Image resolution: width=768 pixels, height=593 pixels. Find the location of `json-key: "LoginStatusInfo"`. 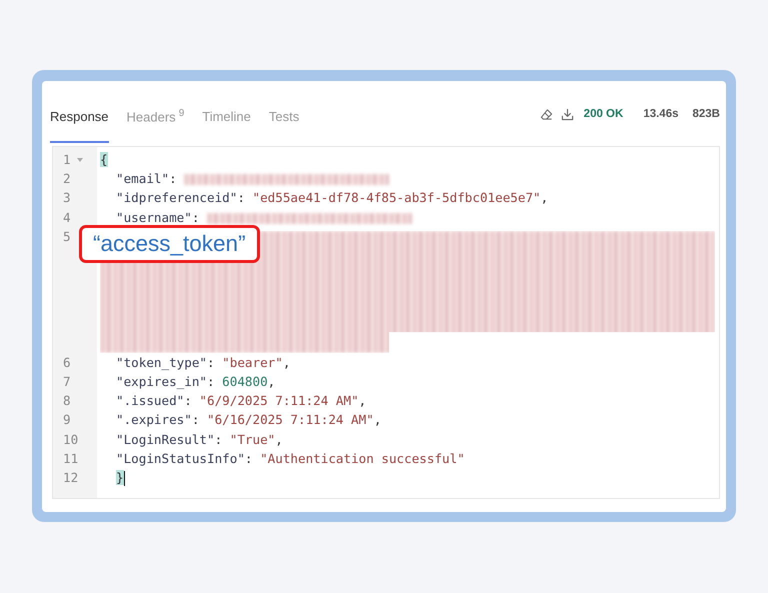

json-key: "LoginStatusInfo" is located at coordinates (180, 458).